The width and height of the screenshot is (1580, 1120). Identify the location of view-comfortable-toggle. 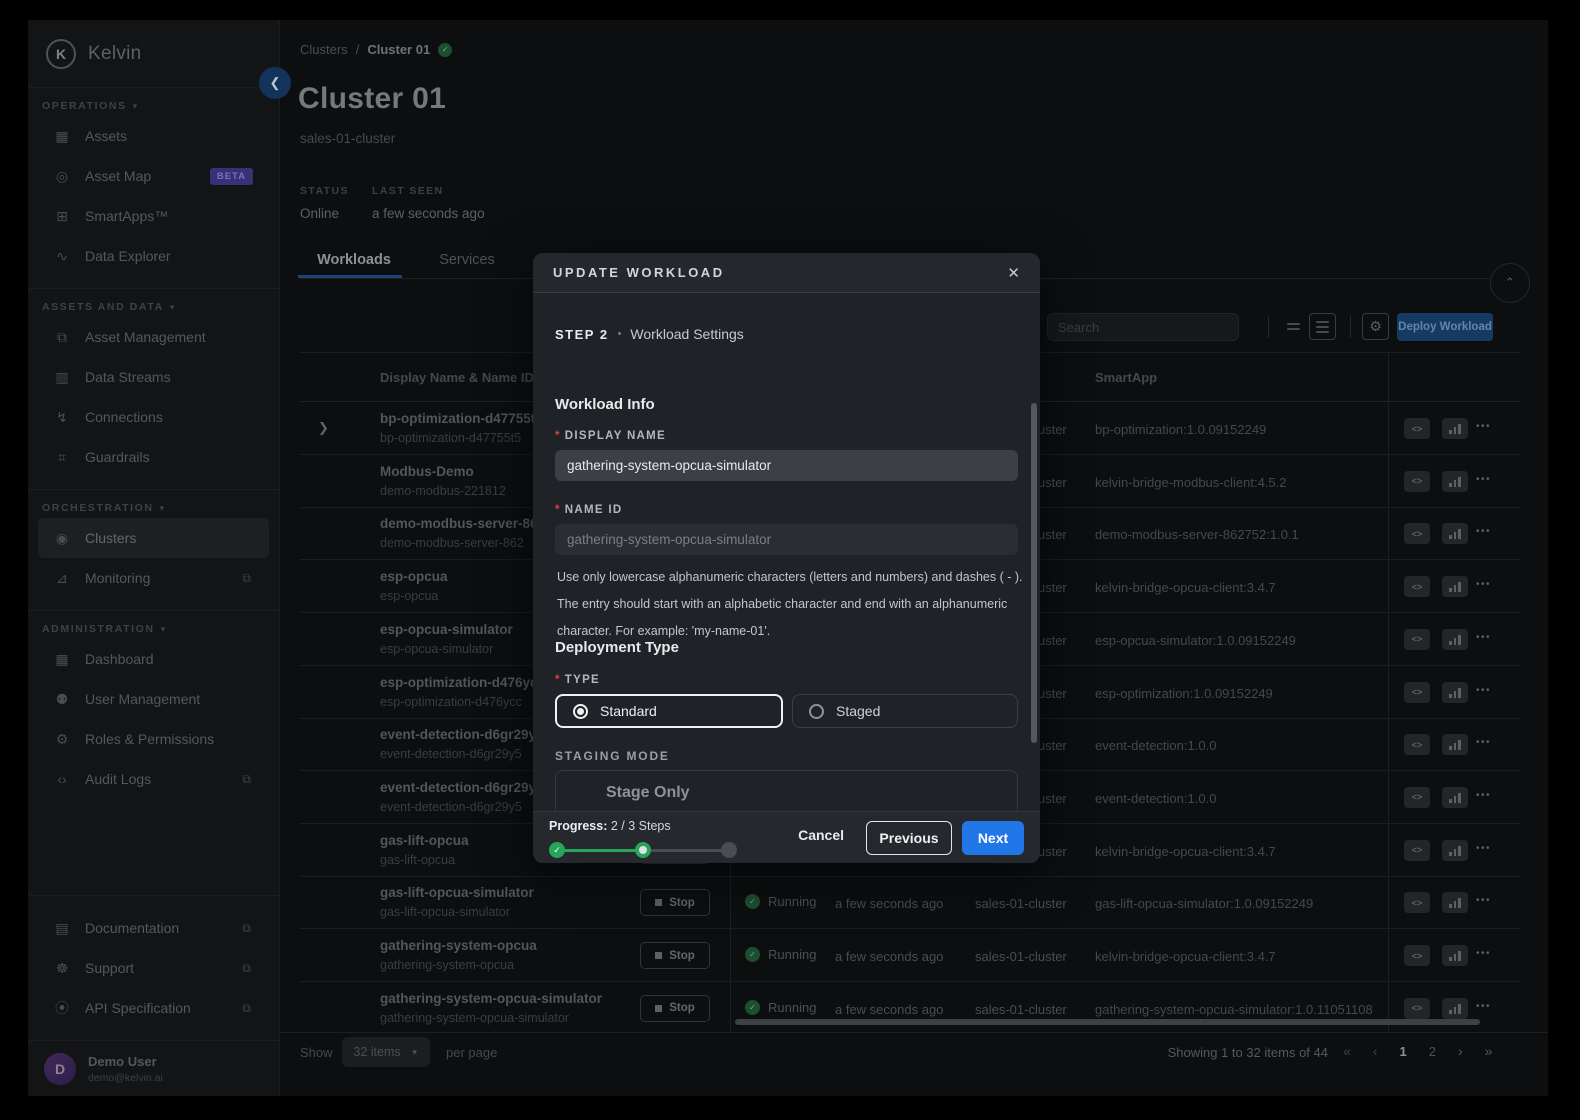
(1293, 326).